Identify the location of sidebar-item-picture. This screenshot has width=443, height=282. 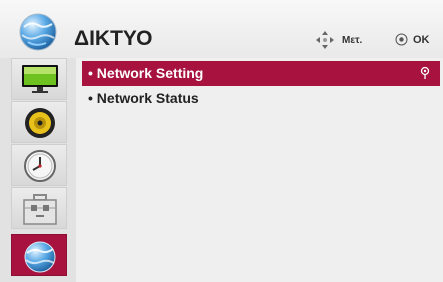
(39, 79).